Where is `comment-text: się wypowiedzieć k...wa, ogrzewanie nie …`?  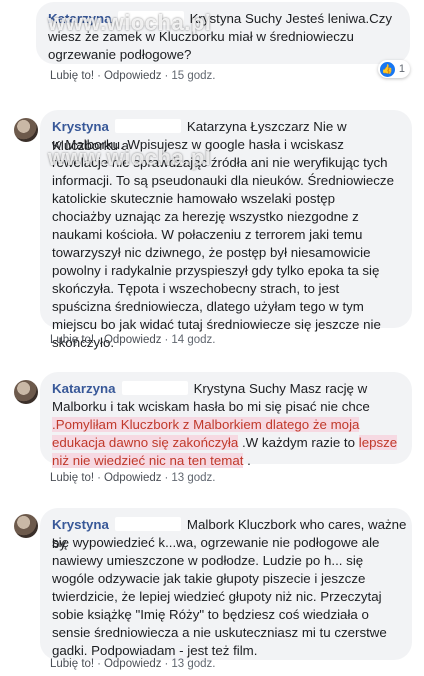 comment-text: się wypowiedzieć k...wa, ogrzewanie nie … is located at coordinates (216, 542).